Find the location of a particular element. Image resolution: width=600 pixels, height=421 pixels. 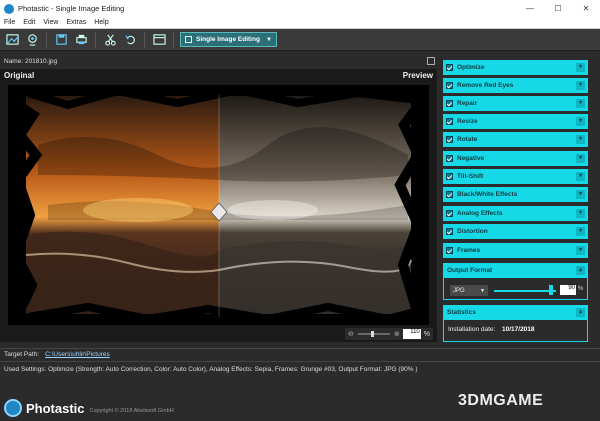

save-icon is located at coordinates (61, 39).